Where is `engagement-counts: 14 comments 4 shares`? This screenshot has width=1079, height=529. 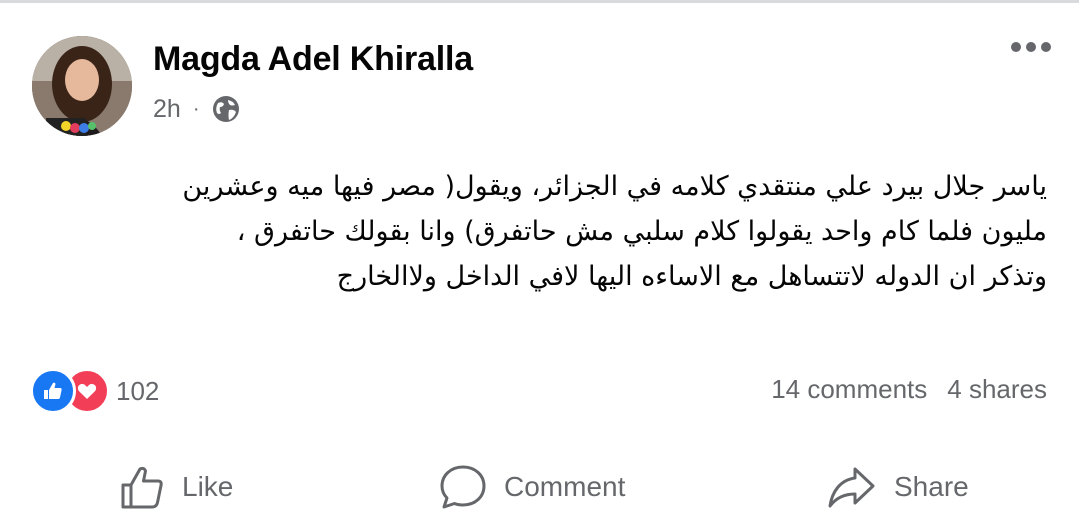 engagement-counts: 14 comments 4 shares is located at coordinates (909, 389).